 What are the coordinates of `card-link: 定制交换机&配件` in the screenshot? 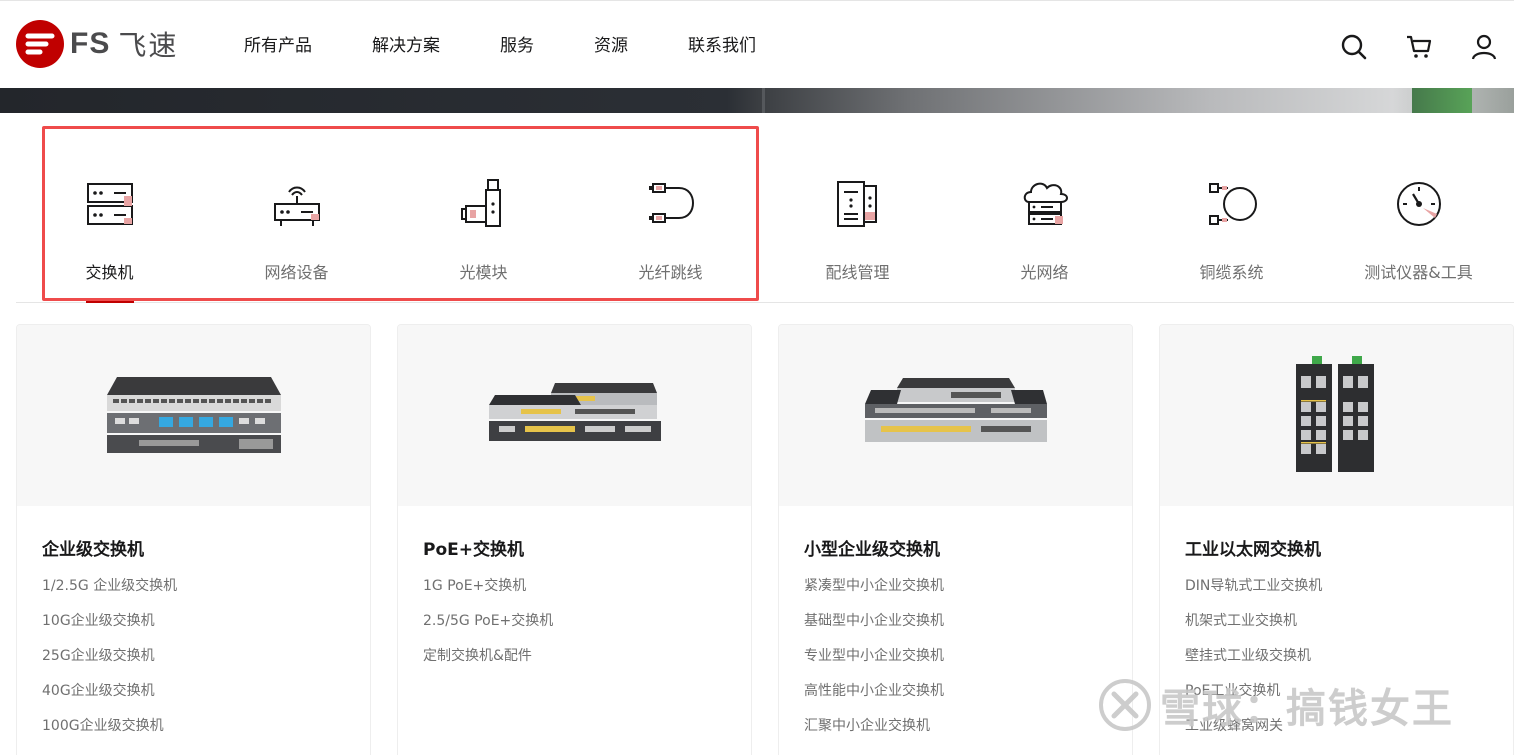 It's located at (488, 664).